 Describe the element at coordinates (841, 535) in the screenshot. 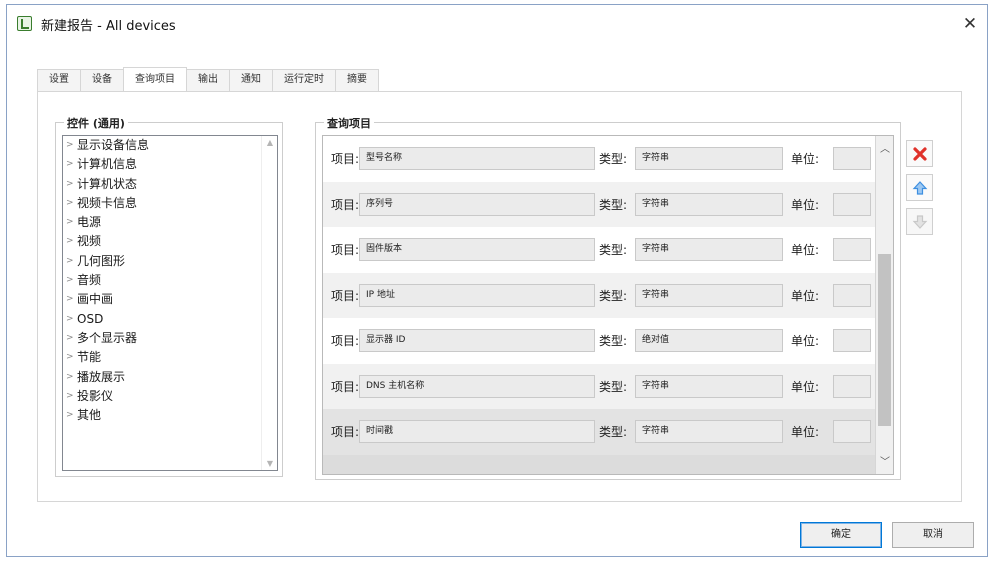

I see `ok-button: 确定` at that location.